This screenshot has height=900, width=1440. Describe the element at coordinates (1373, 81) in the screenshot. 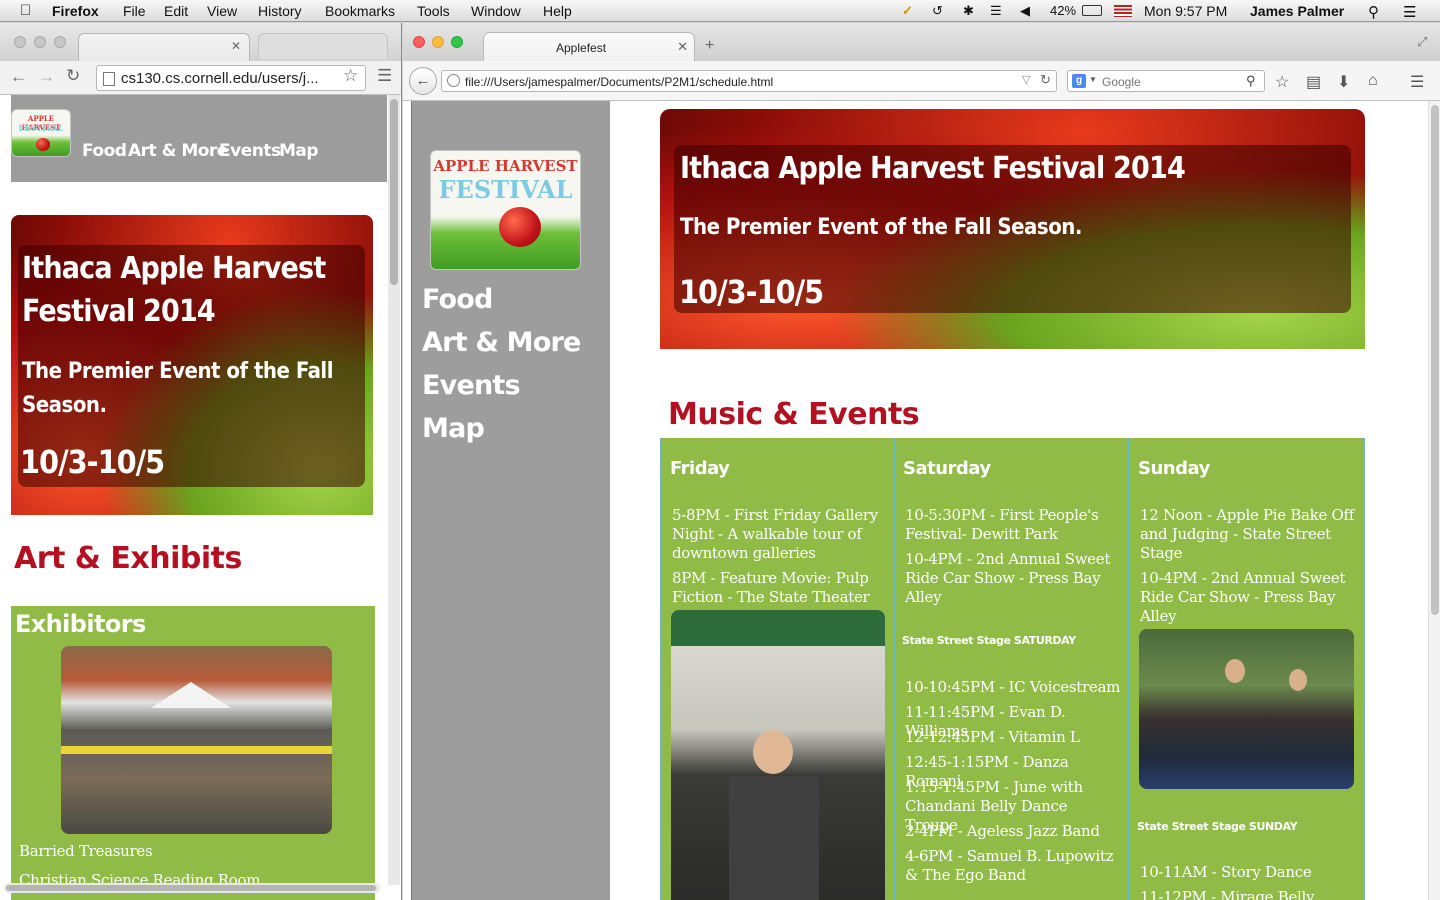

I see `home-icon: ⌂` at that location.